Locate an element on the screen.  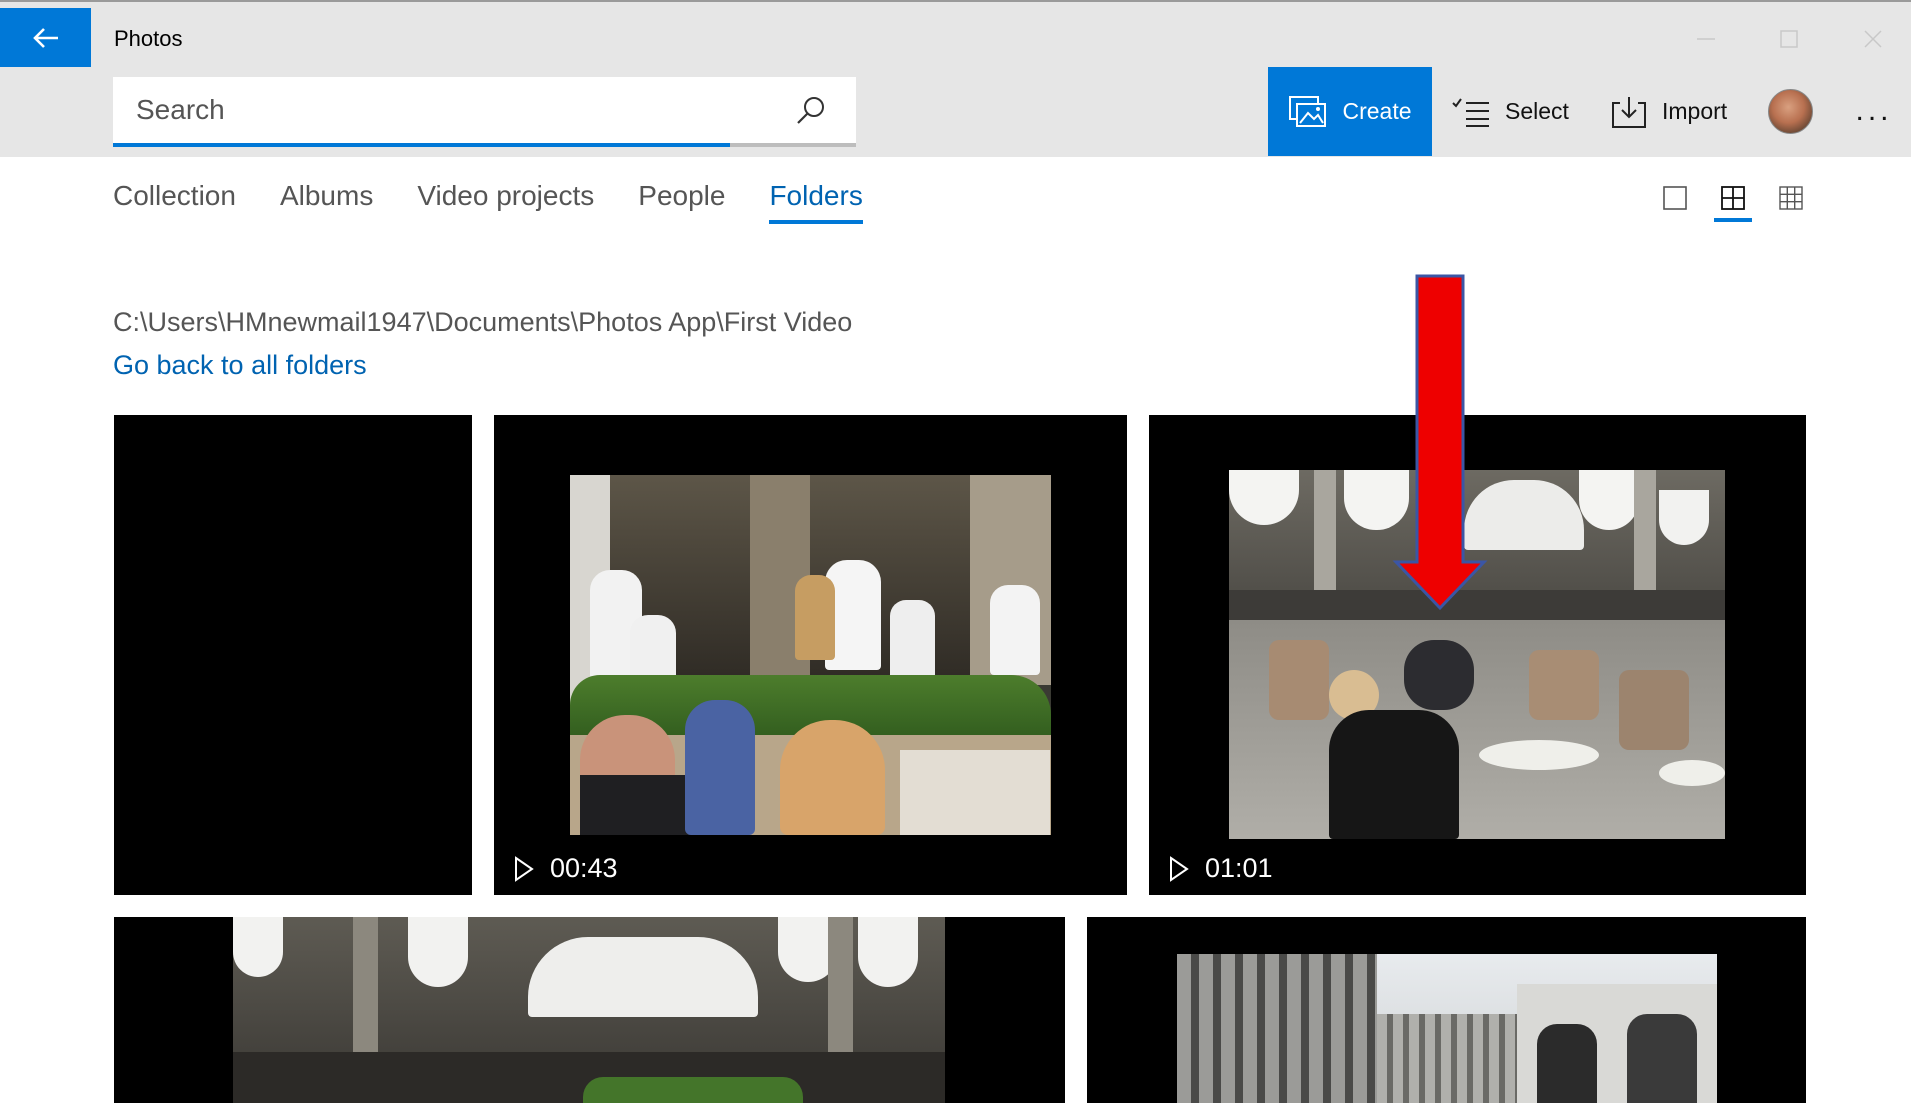
media-tile is located at coordinates (293, 655).